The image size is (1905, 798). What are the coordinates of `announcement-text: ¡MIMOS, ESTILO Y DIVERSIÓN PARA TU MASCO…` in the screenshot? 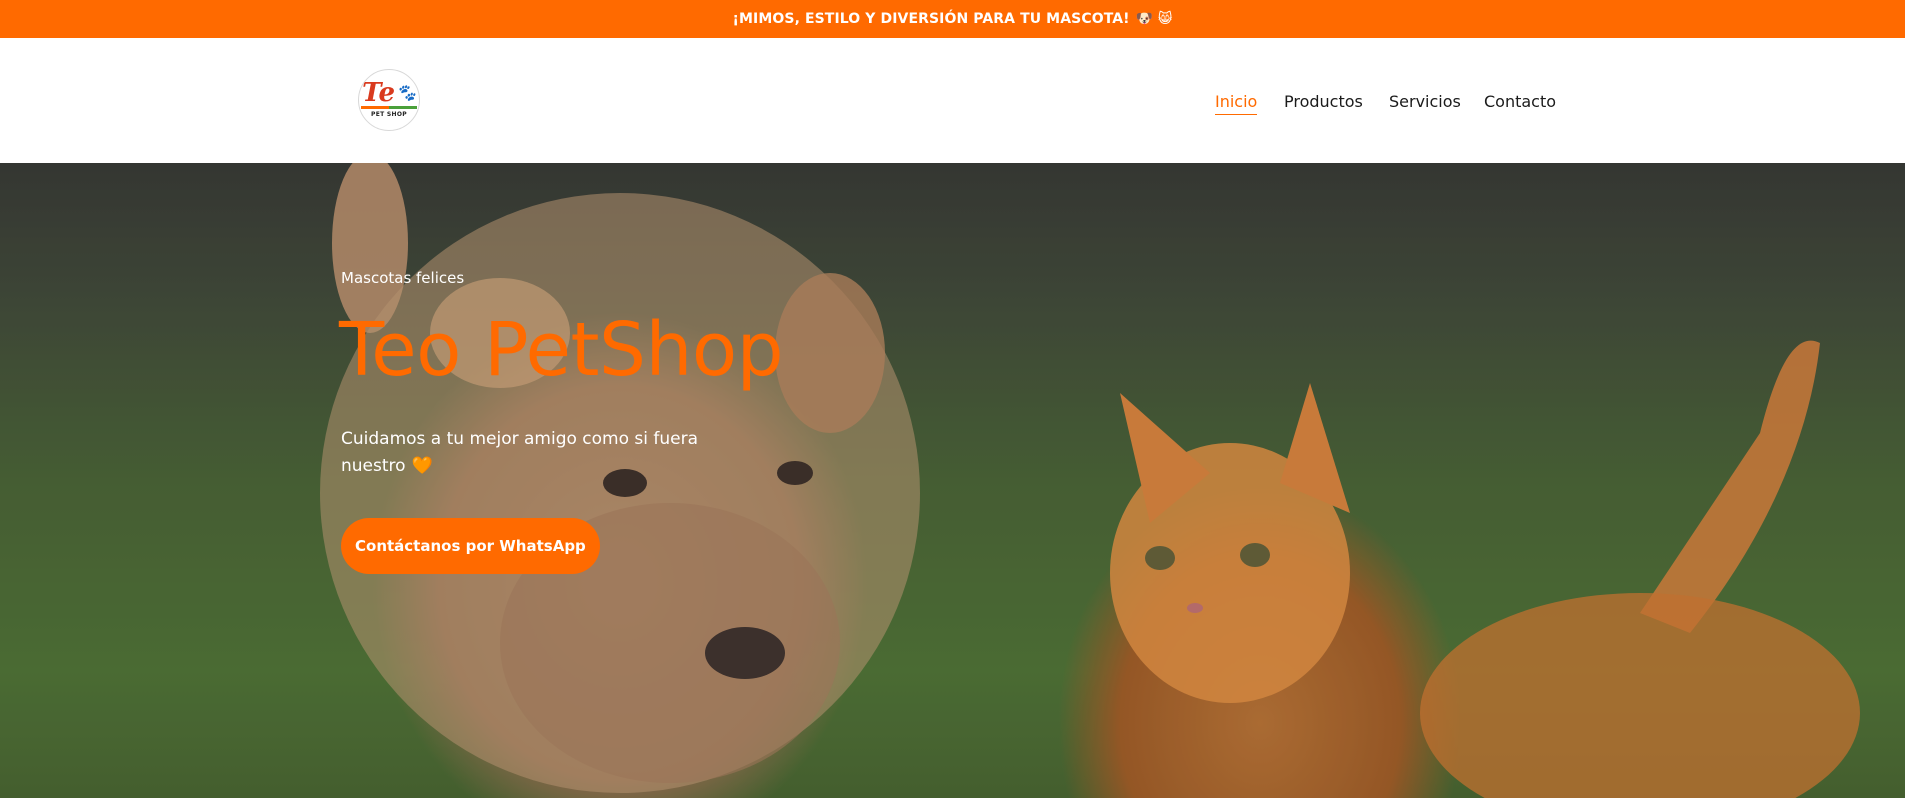 It's located at (931, 19).